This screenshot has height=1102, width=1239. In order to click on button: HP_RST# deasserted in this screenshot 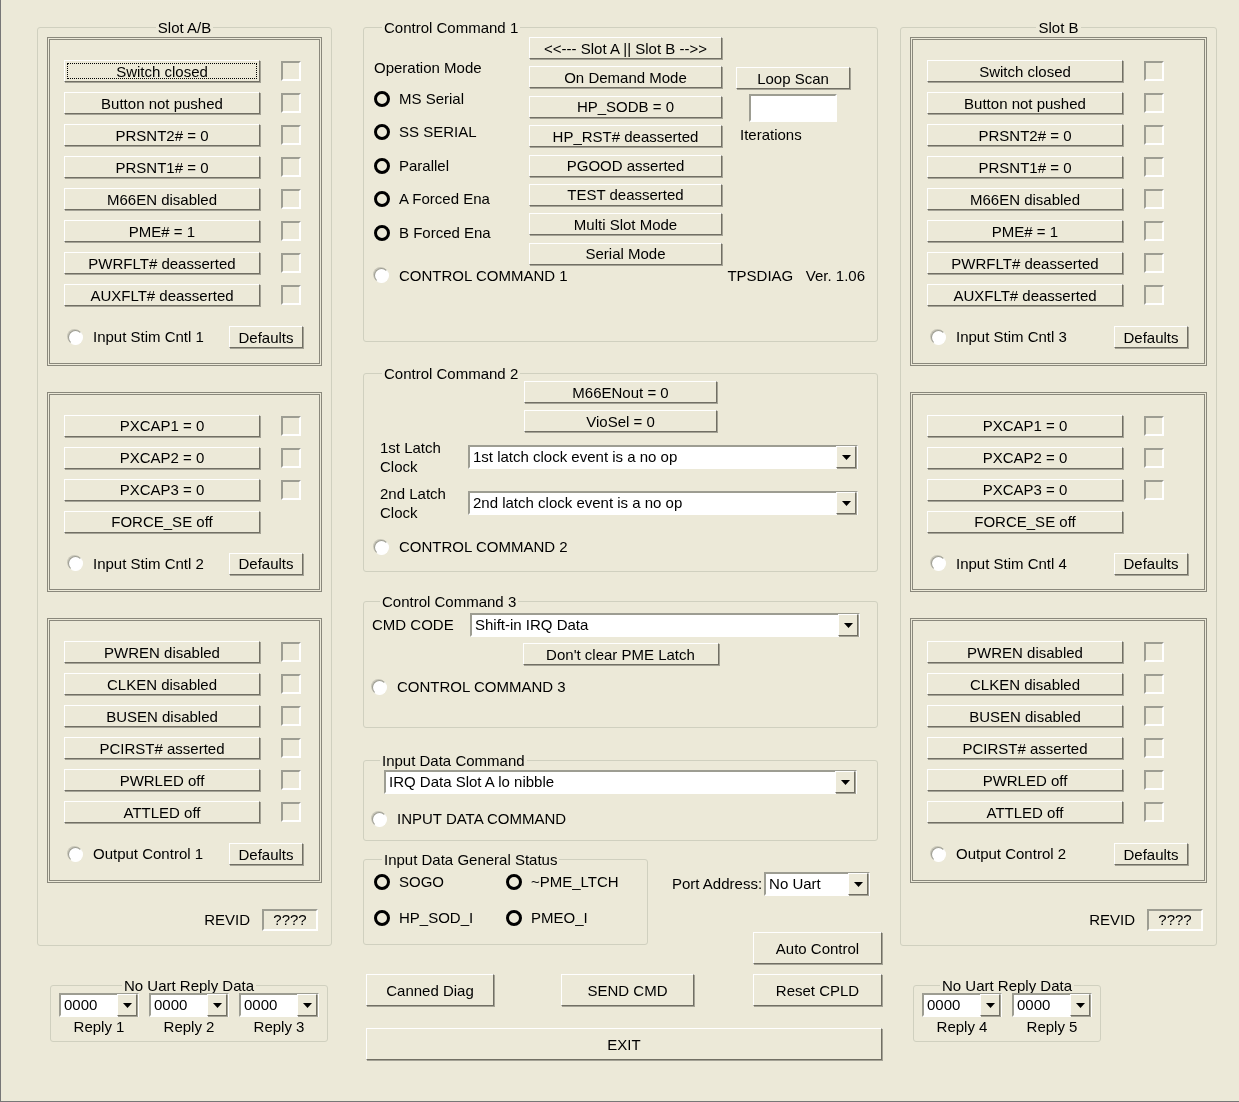, I will do `click(625, 136)`.